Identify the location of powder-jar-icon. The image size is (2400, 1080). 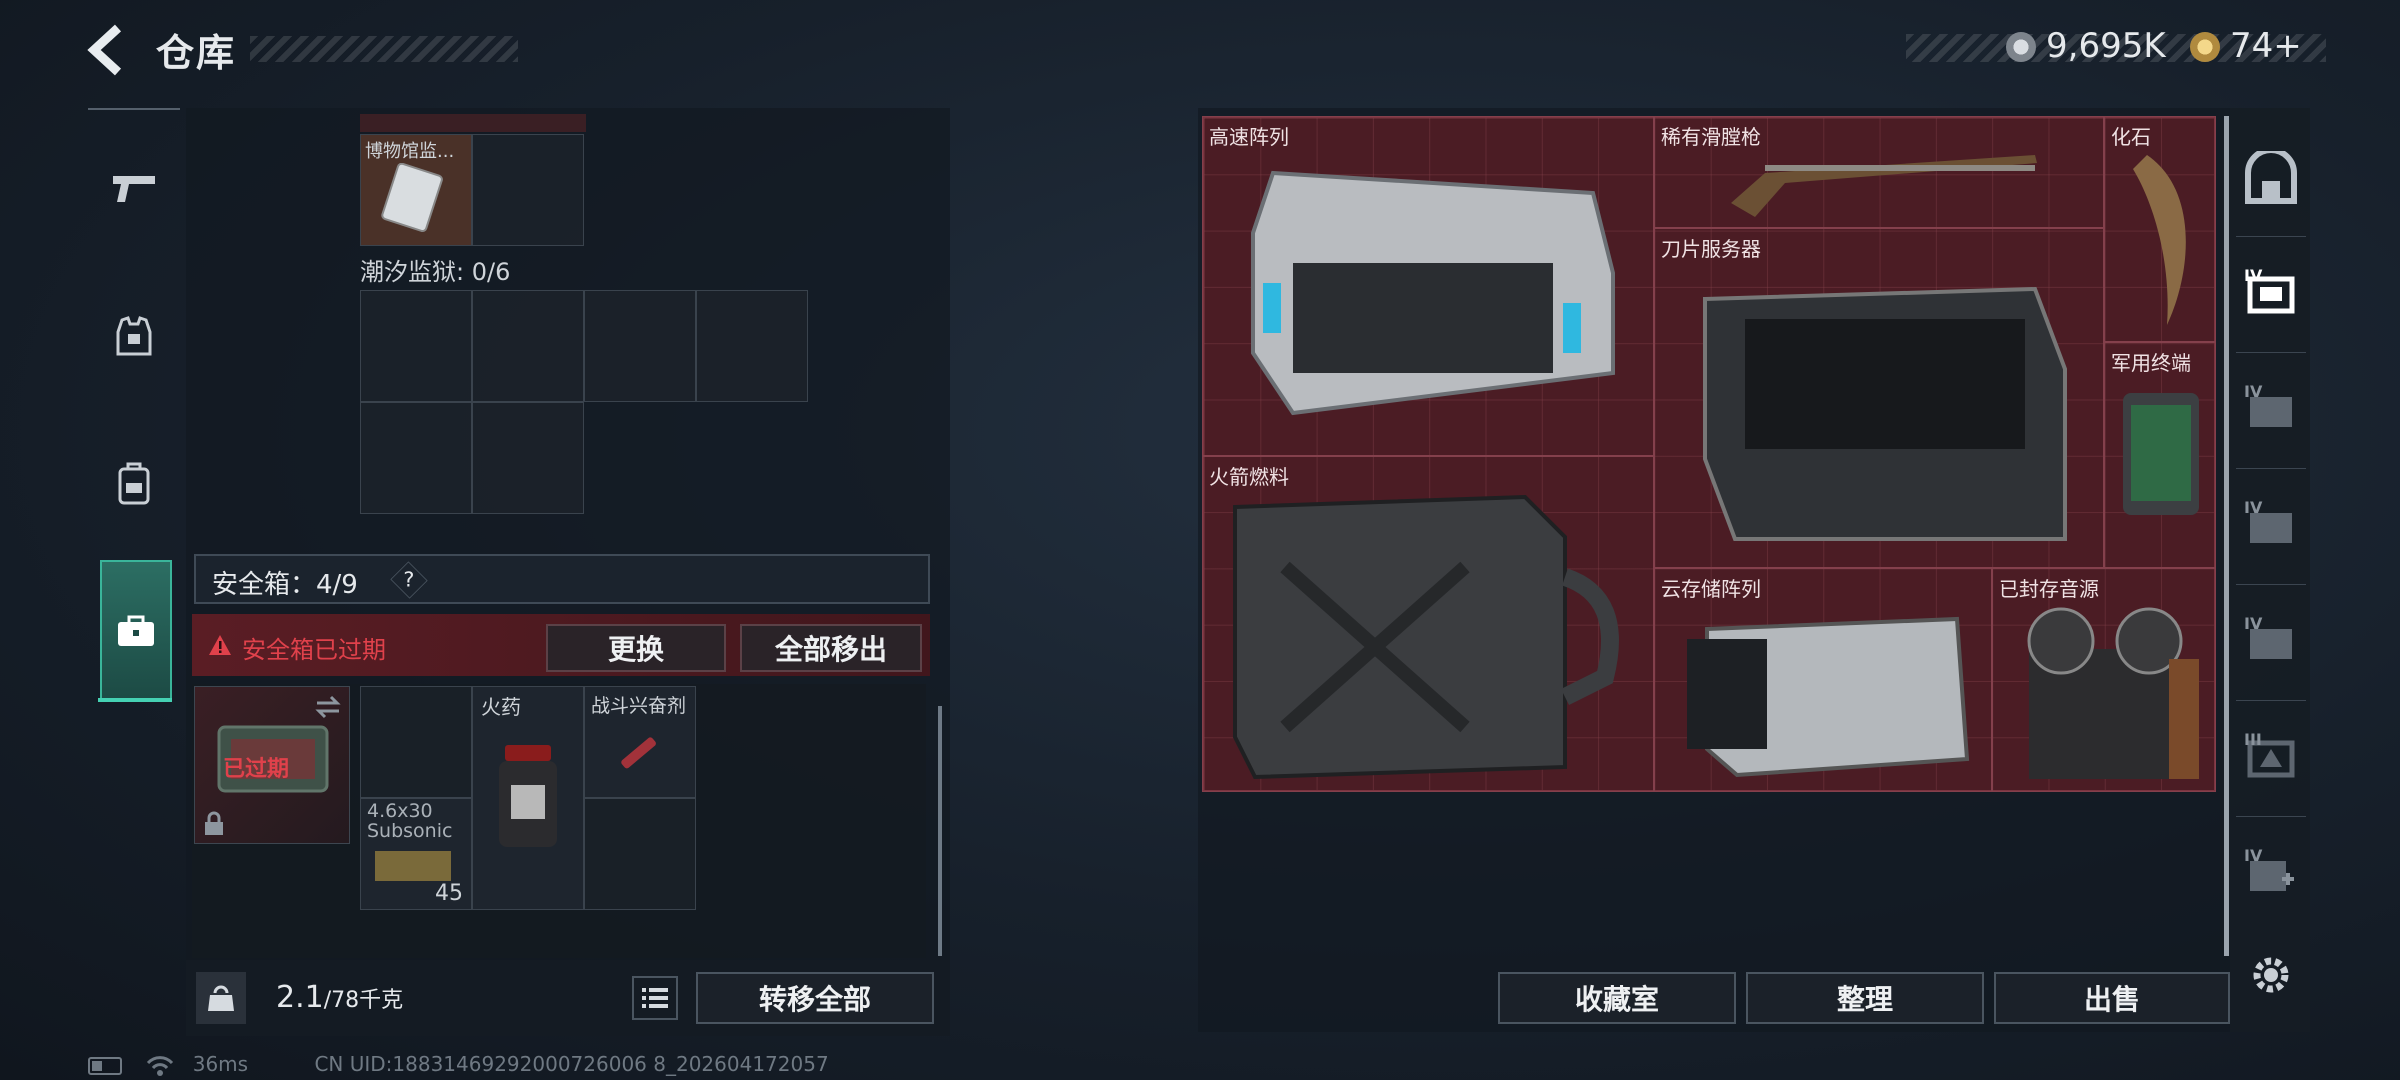
(528, 796).